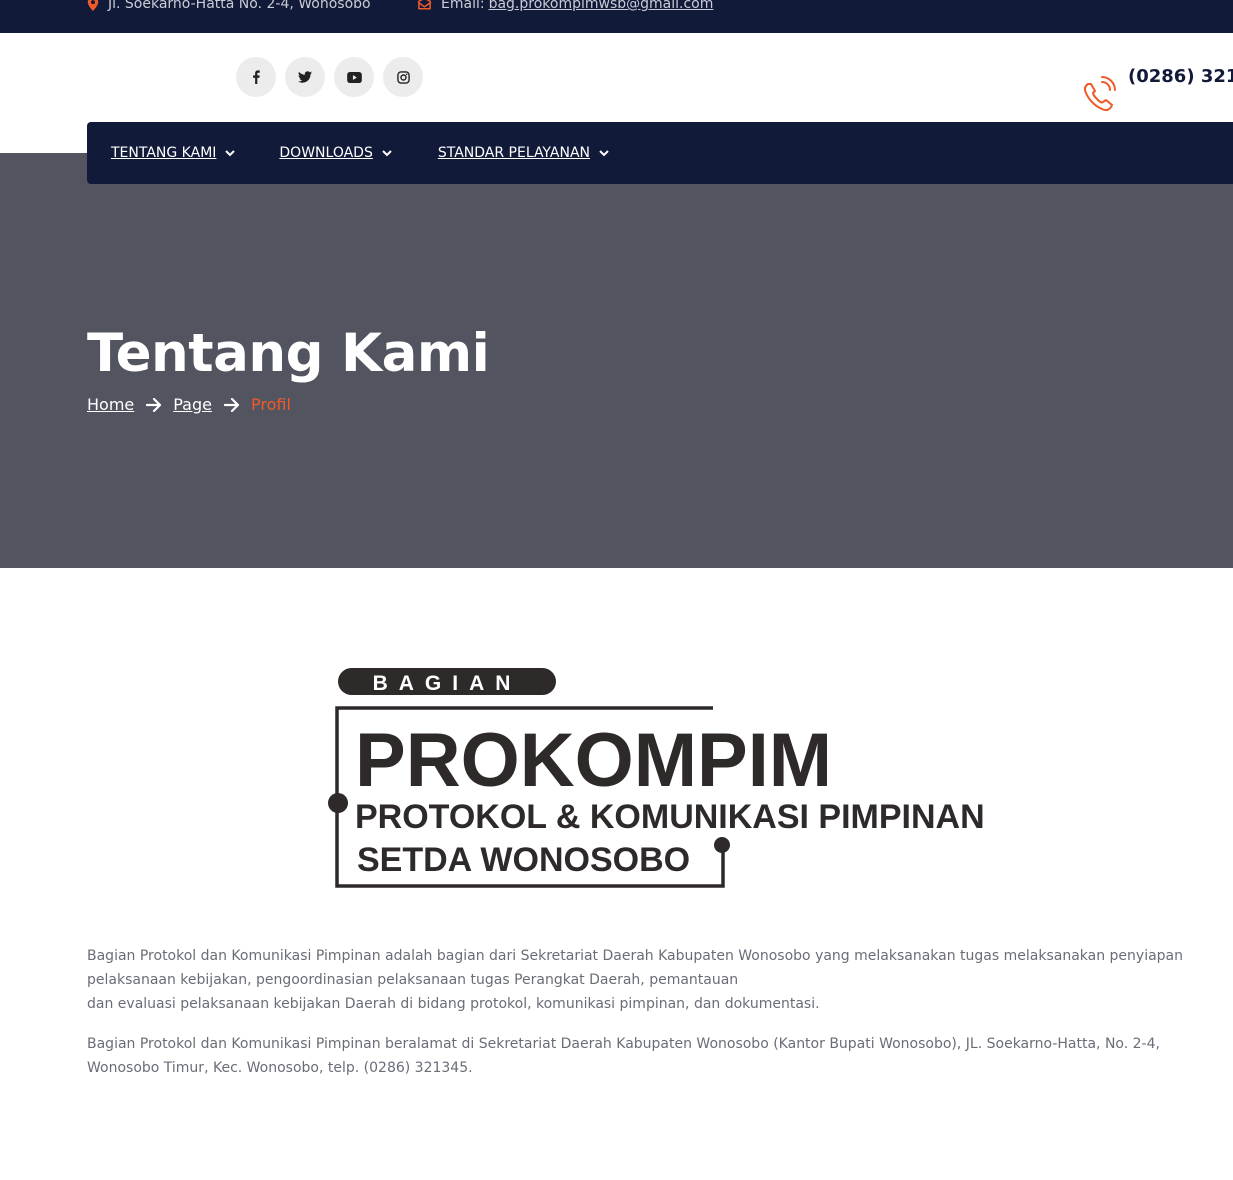 The width and height of the screenshot is (1233, 1180). What do you see at coordinates (523, 860) in the screenshot?
I see `logo-line2-text: SETDA WONOSOBO` at bounding box center [523, 860].